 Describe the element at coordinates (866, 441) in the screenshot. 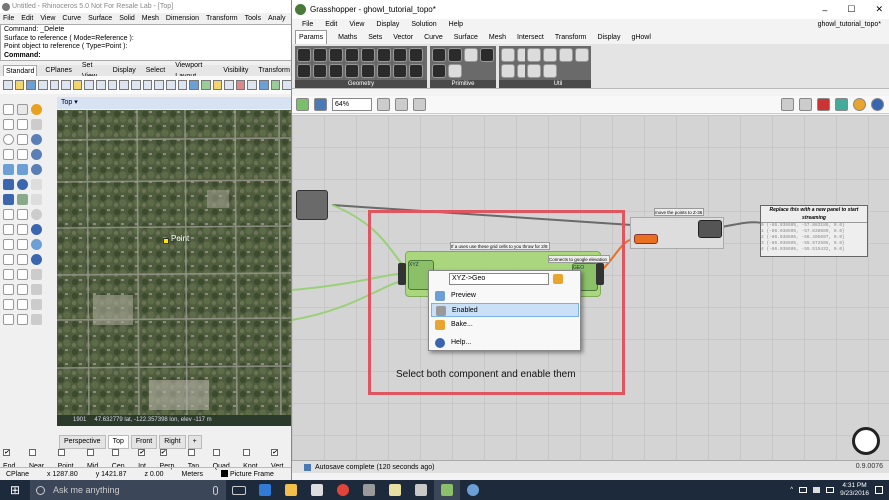

I see `canvas-navigator-icon` at that location.